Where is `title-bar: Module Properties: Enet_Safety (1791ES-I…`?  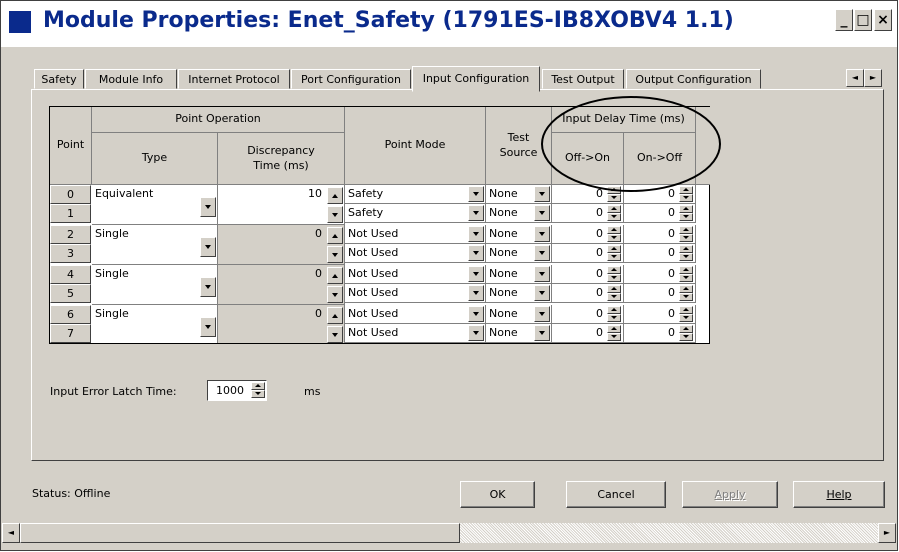
title-bar: Module Properties: Enet_Safety (1791ES-I… is located at coordinates (449, 24).